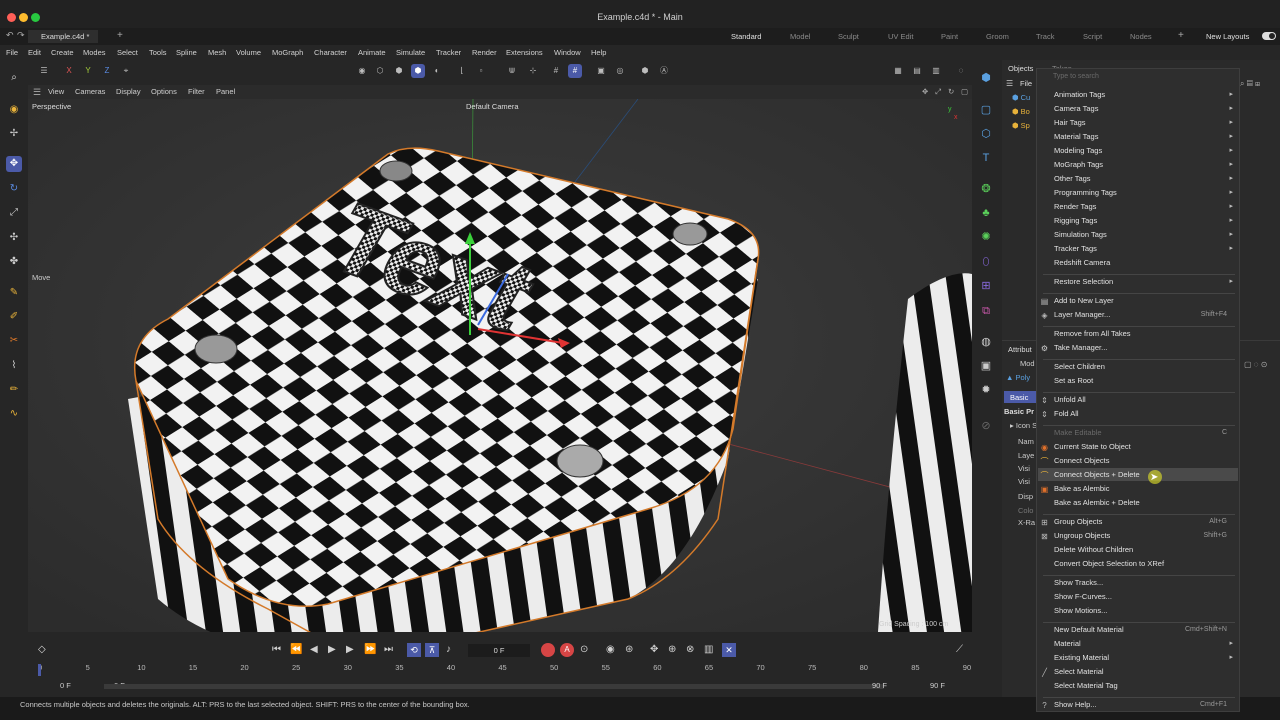 The image size is (1280, 720). I want to click on key-point-icon: ▥, so click(708, 649).